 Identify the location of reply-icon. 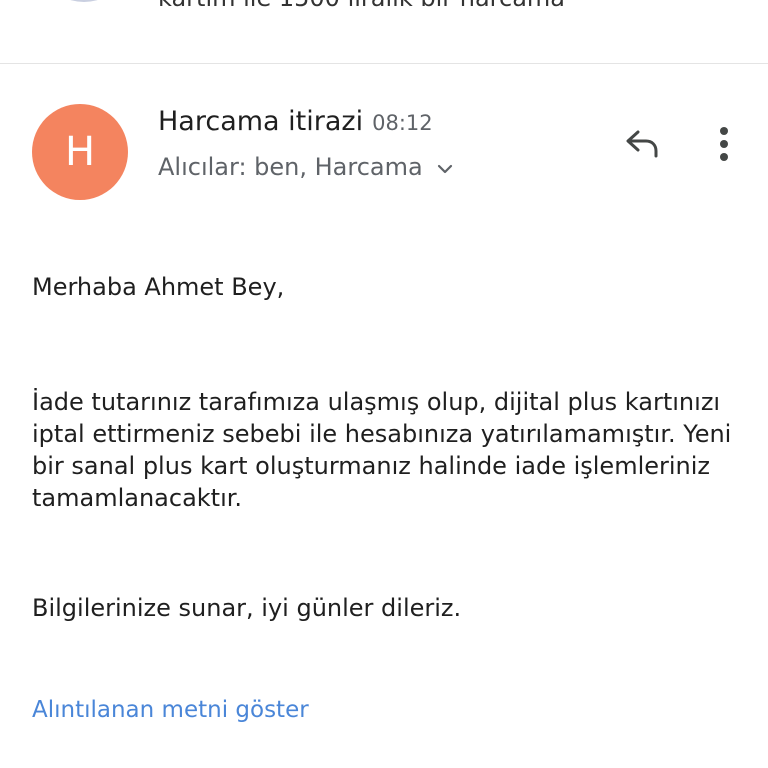
(642, 144).